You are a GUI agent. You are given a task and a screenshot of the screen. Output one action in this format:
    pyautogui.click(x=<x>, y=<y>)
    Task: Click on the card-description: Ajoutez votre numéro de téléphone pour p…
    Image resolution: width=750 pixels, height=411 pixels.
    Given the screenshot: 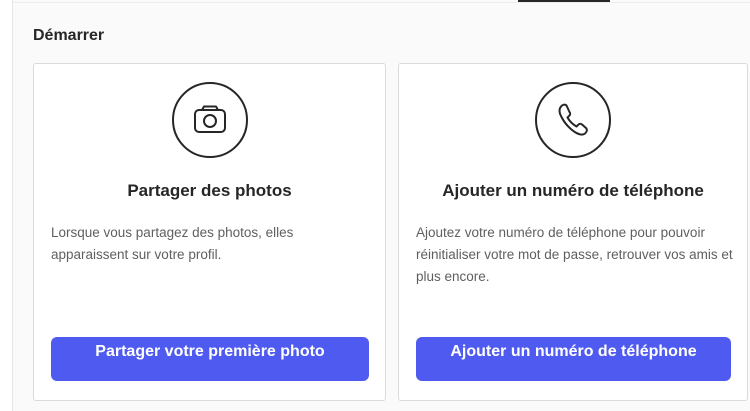 What is the action you would take?
    pyautogui.click(x=574, y=254)
    